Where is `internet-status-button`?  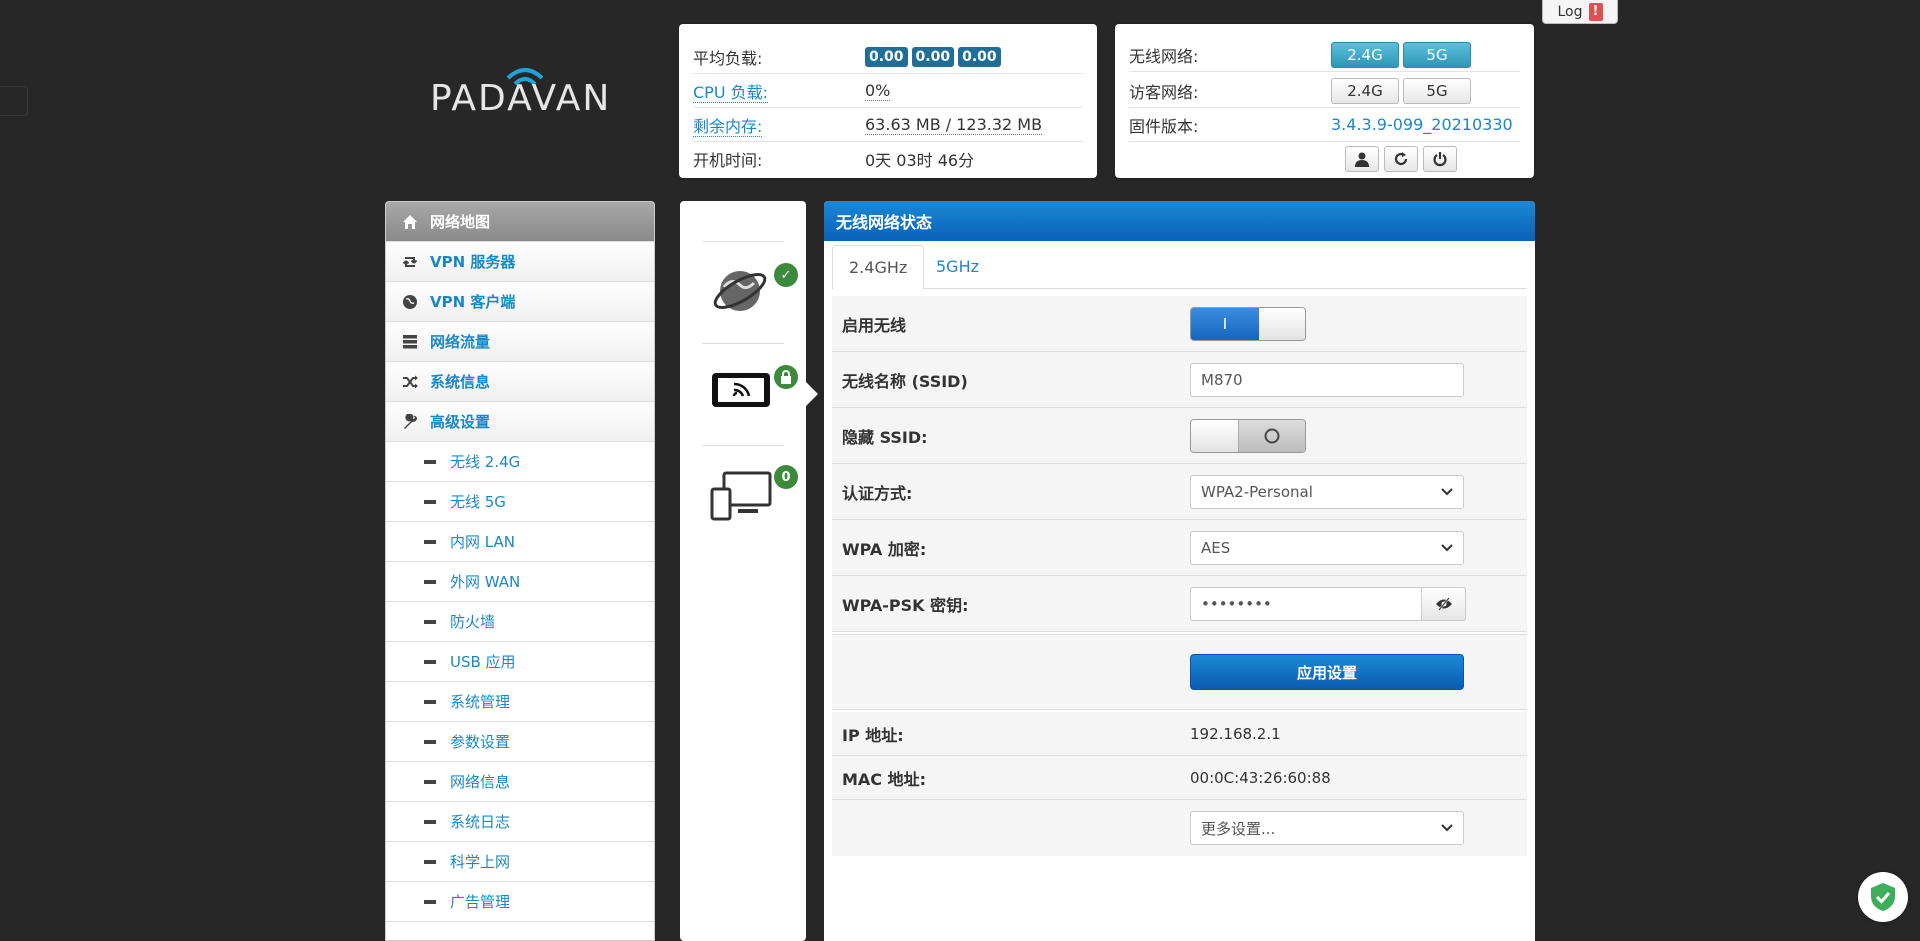 internet-status-button is located at coordinates (745, 294).